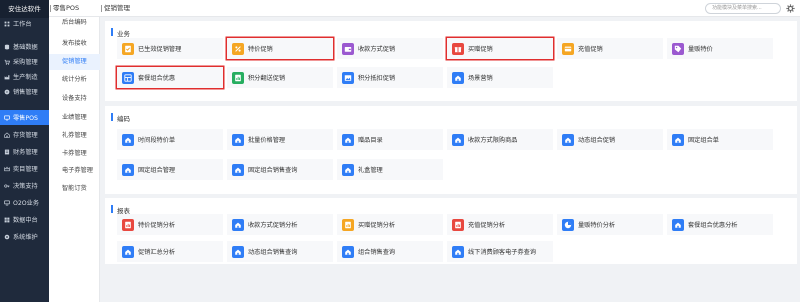 The height and width of the screenshot is (302, 800). Describe the element at coordinates (74, 80) in the screenshot. I see `subnav-item: 统计分析` at that location.